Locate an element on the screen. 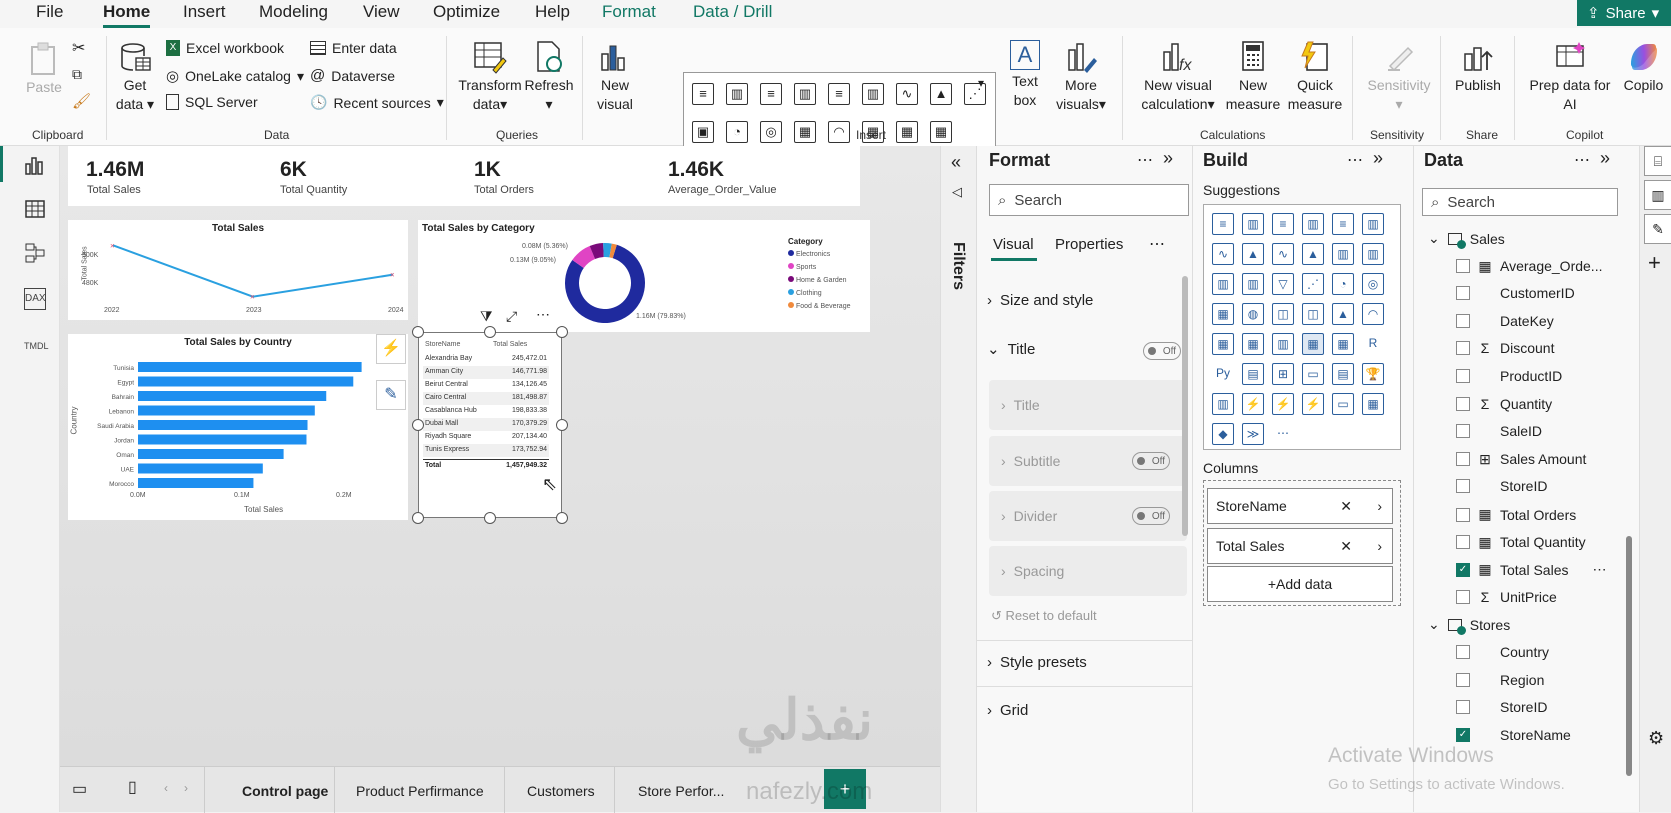 This screenshot has height=813, width=1671. add-pane-icon: + is located at coordinates (1654, 263).